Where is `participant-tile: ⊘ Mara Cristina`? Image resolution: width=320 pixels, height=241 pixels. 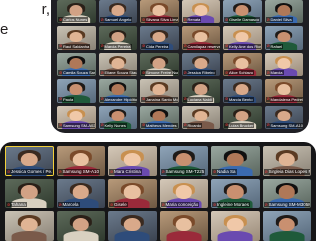
participant-tile: ⊘ Mara Cristina is located at coordinates (132, 161).